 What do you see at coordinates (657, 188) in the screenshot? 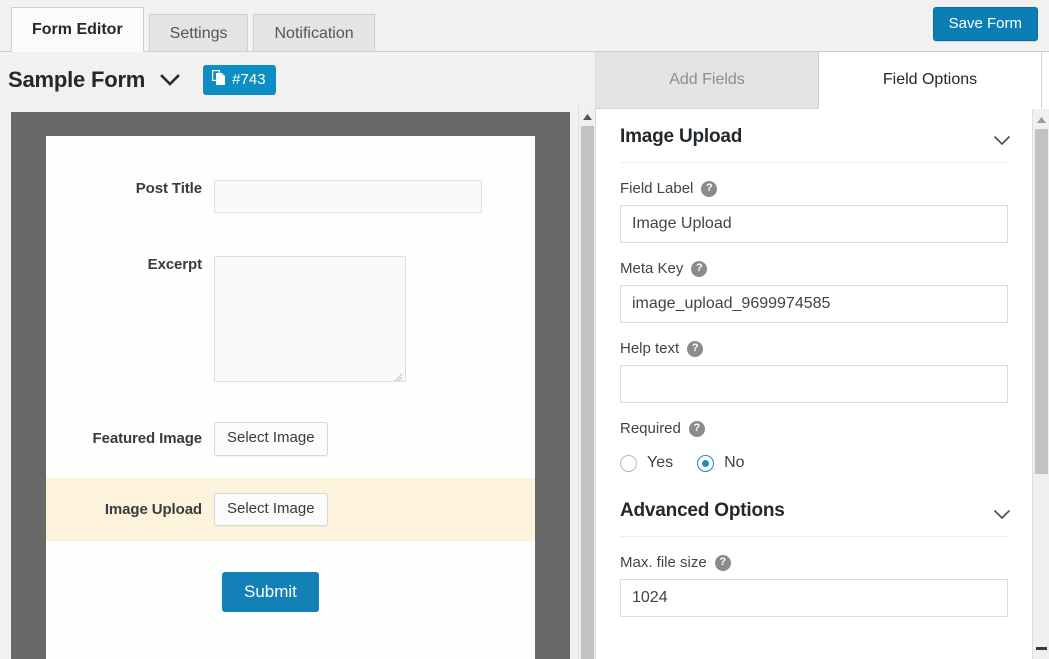
I see `field-label-text: Field Label` at bounding box center [657, 188].